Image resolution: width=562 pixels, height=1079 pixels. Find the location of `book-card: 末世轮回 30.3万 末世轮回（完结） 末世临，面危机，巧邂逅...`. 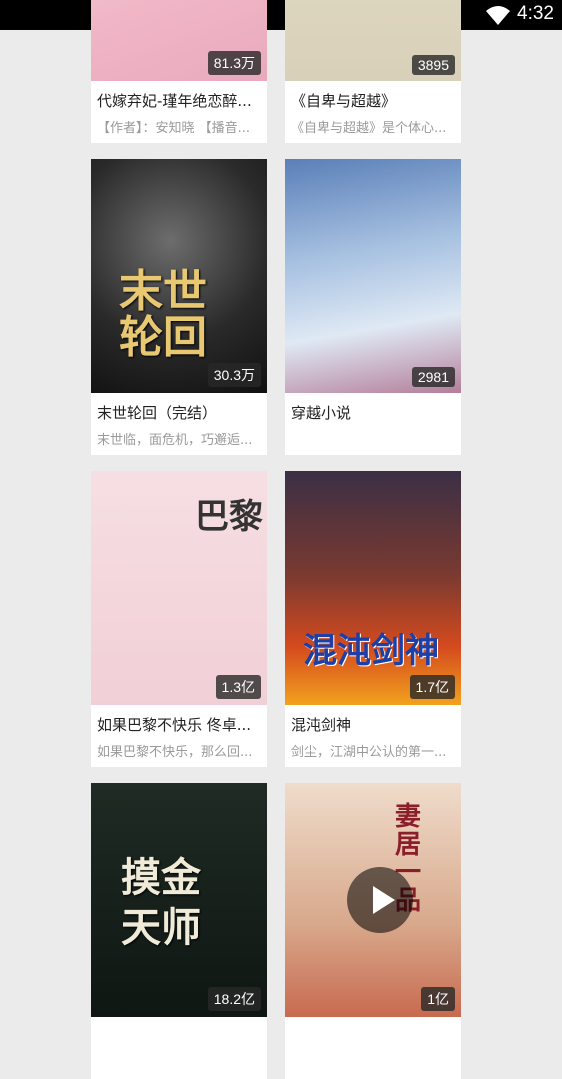

book-card: 末世轮回 30.3万 末世轮回（完结） 末世临，面危机，巧邂逅... is located at coordinates (179, 307).